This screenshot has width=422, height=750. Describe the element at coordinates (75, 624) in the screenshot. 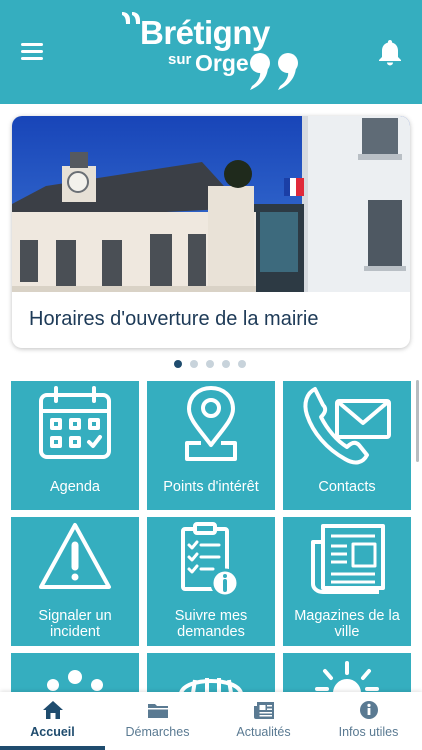

I see `tile-signaler-incident-label: Signaler un incident` at that location.